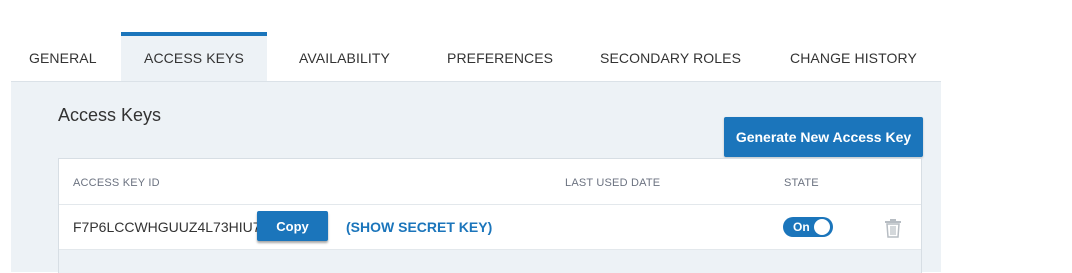 This screenshot has height=273, width=1072. I want to click on table-footer, so click(490, 261).